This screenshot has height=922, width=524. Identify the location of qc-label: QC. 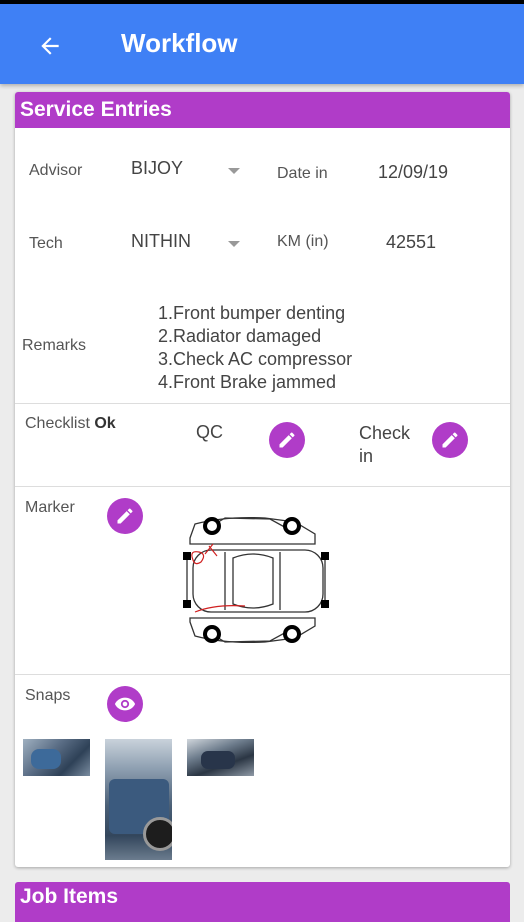
(209, 432).